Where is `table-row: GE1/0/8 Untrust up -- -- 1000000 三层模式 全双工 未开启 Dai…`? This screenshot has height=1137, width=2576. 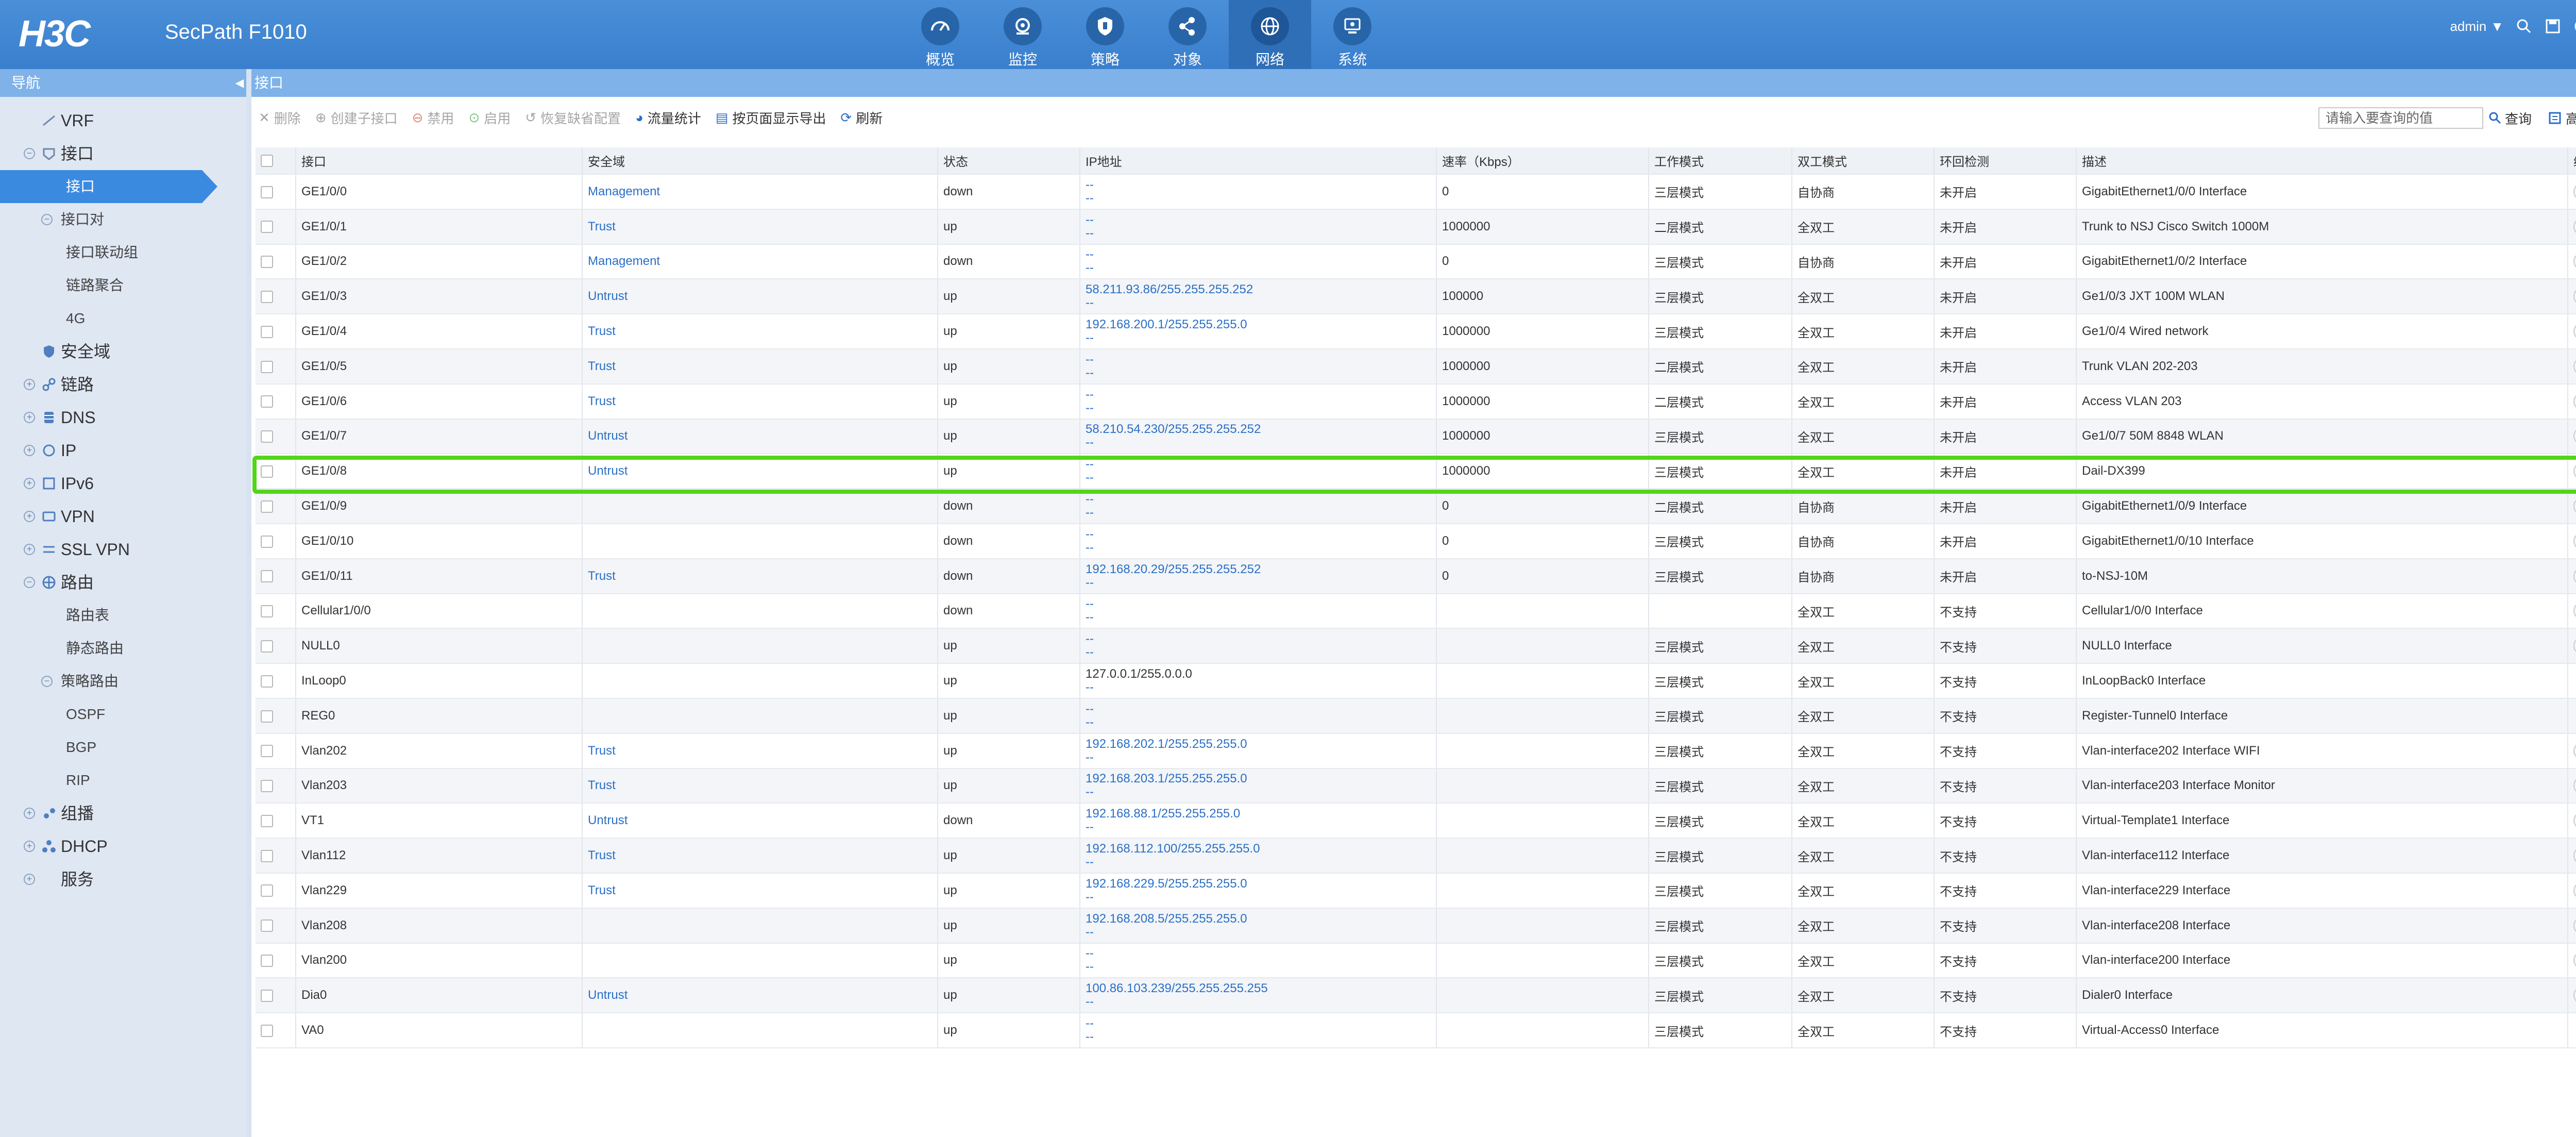 table-row: GE1/0/8 Untrust up -- -- 1000000 三层模式 全双工 未开启 Dai… is located at coordinates (1416, 472).